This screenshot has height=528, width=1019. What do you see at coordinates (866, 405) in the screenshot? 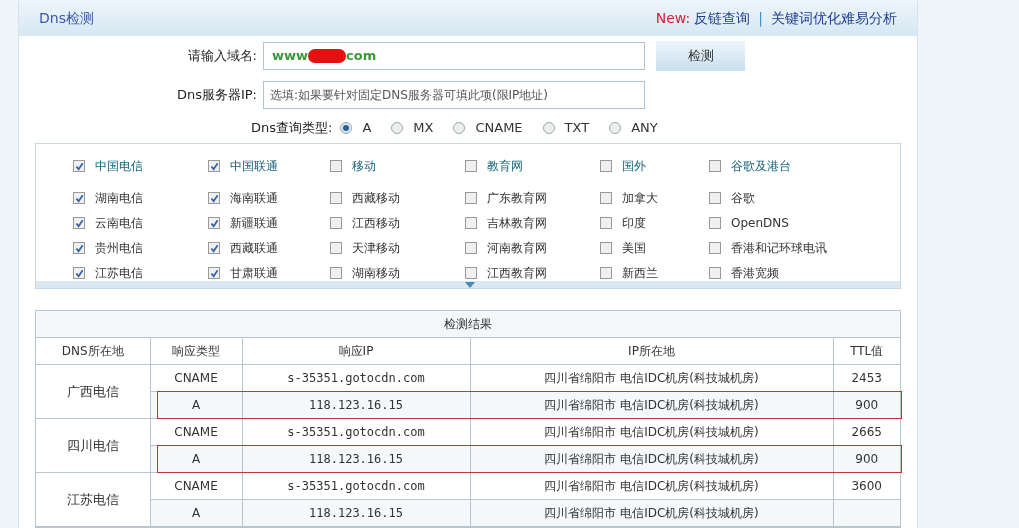
I see `table-cell: 900` at bounding box center [866, 405].